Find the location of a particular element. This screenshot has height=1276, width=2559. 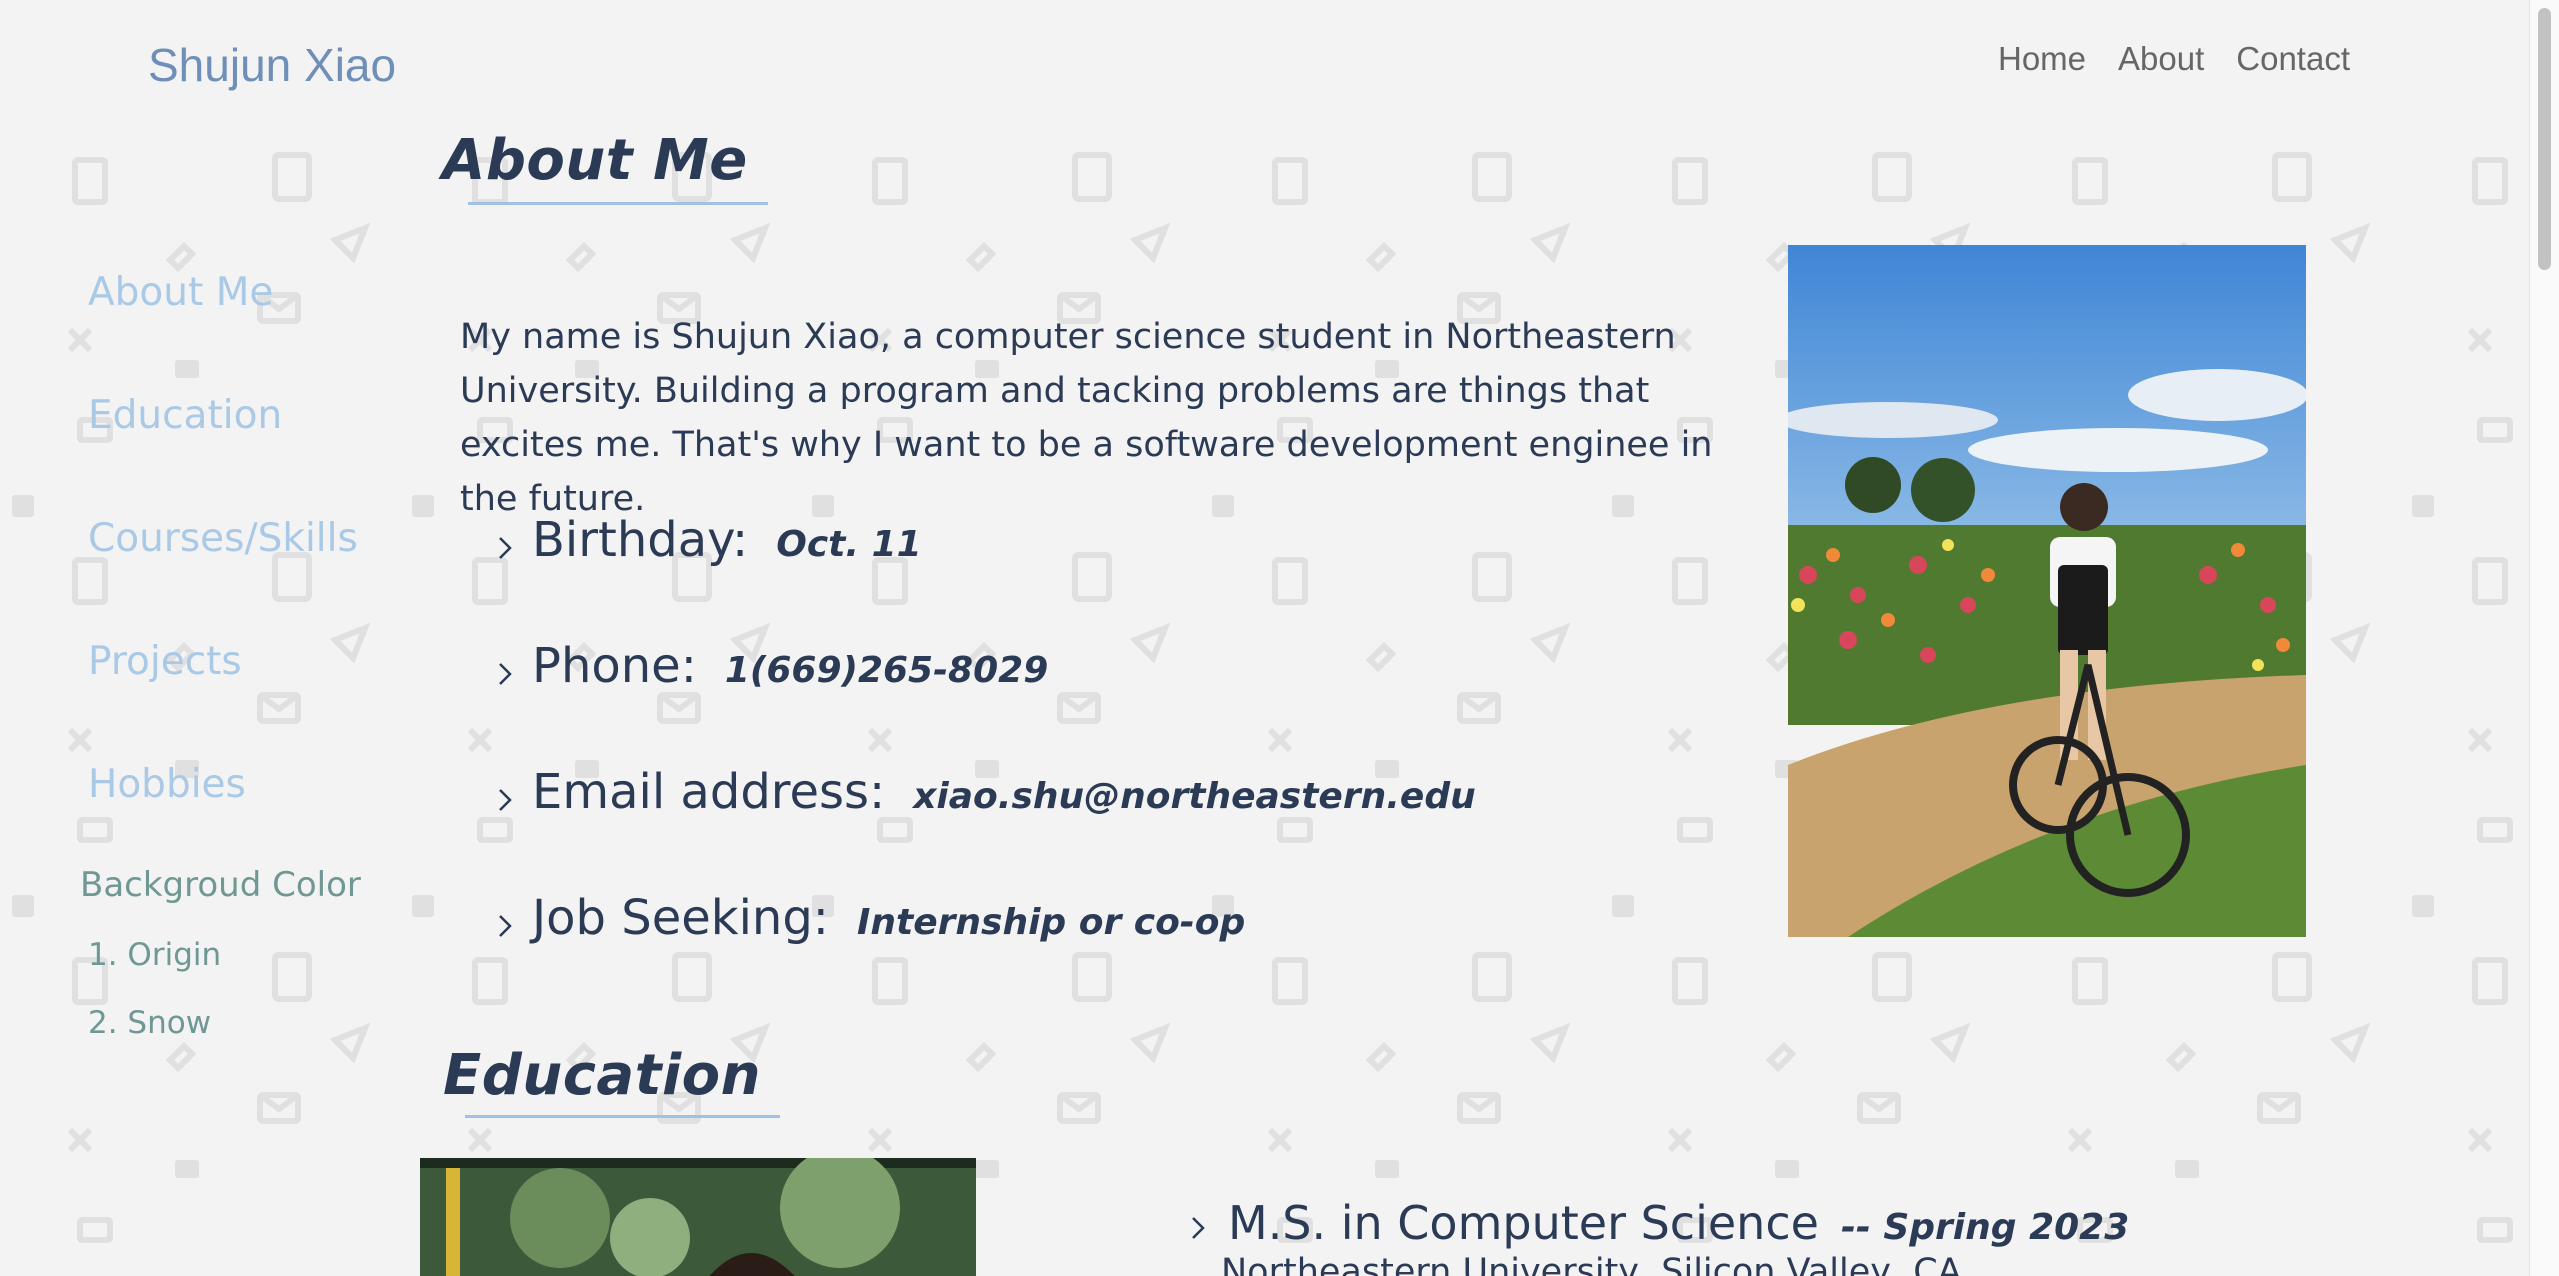

phone-label: Phone: is located at coordinates (614, 666).